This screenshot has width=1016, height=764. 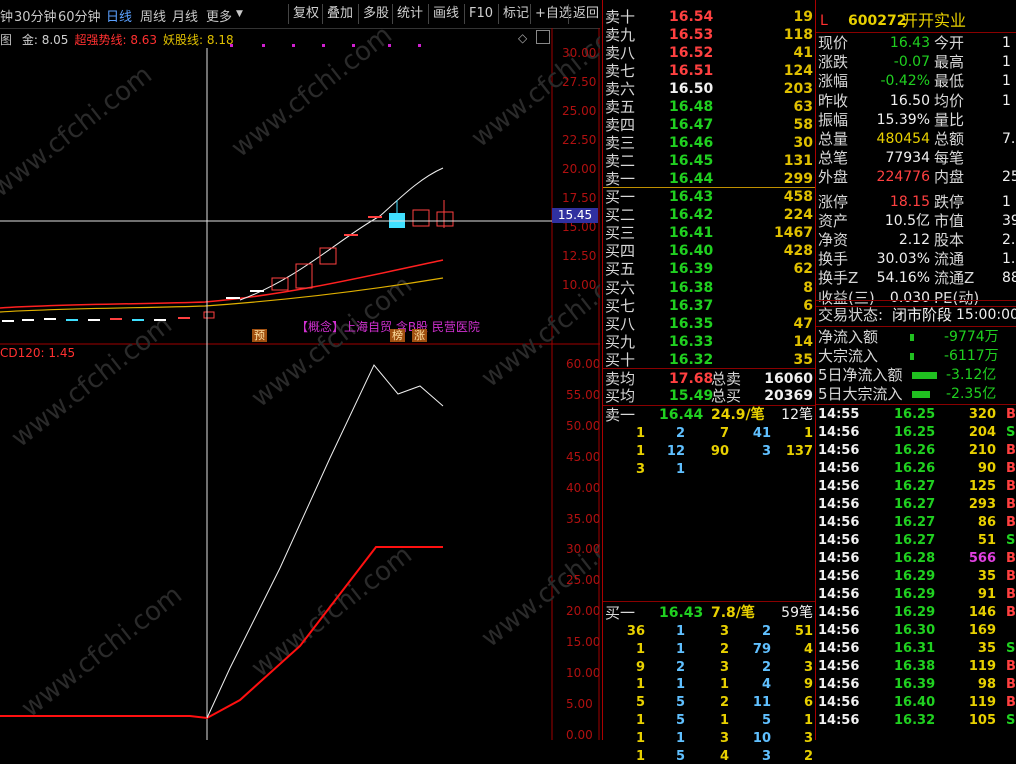 I want to click on asks-row: 卖二 16.45 131, so click(x=709, y=161).